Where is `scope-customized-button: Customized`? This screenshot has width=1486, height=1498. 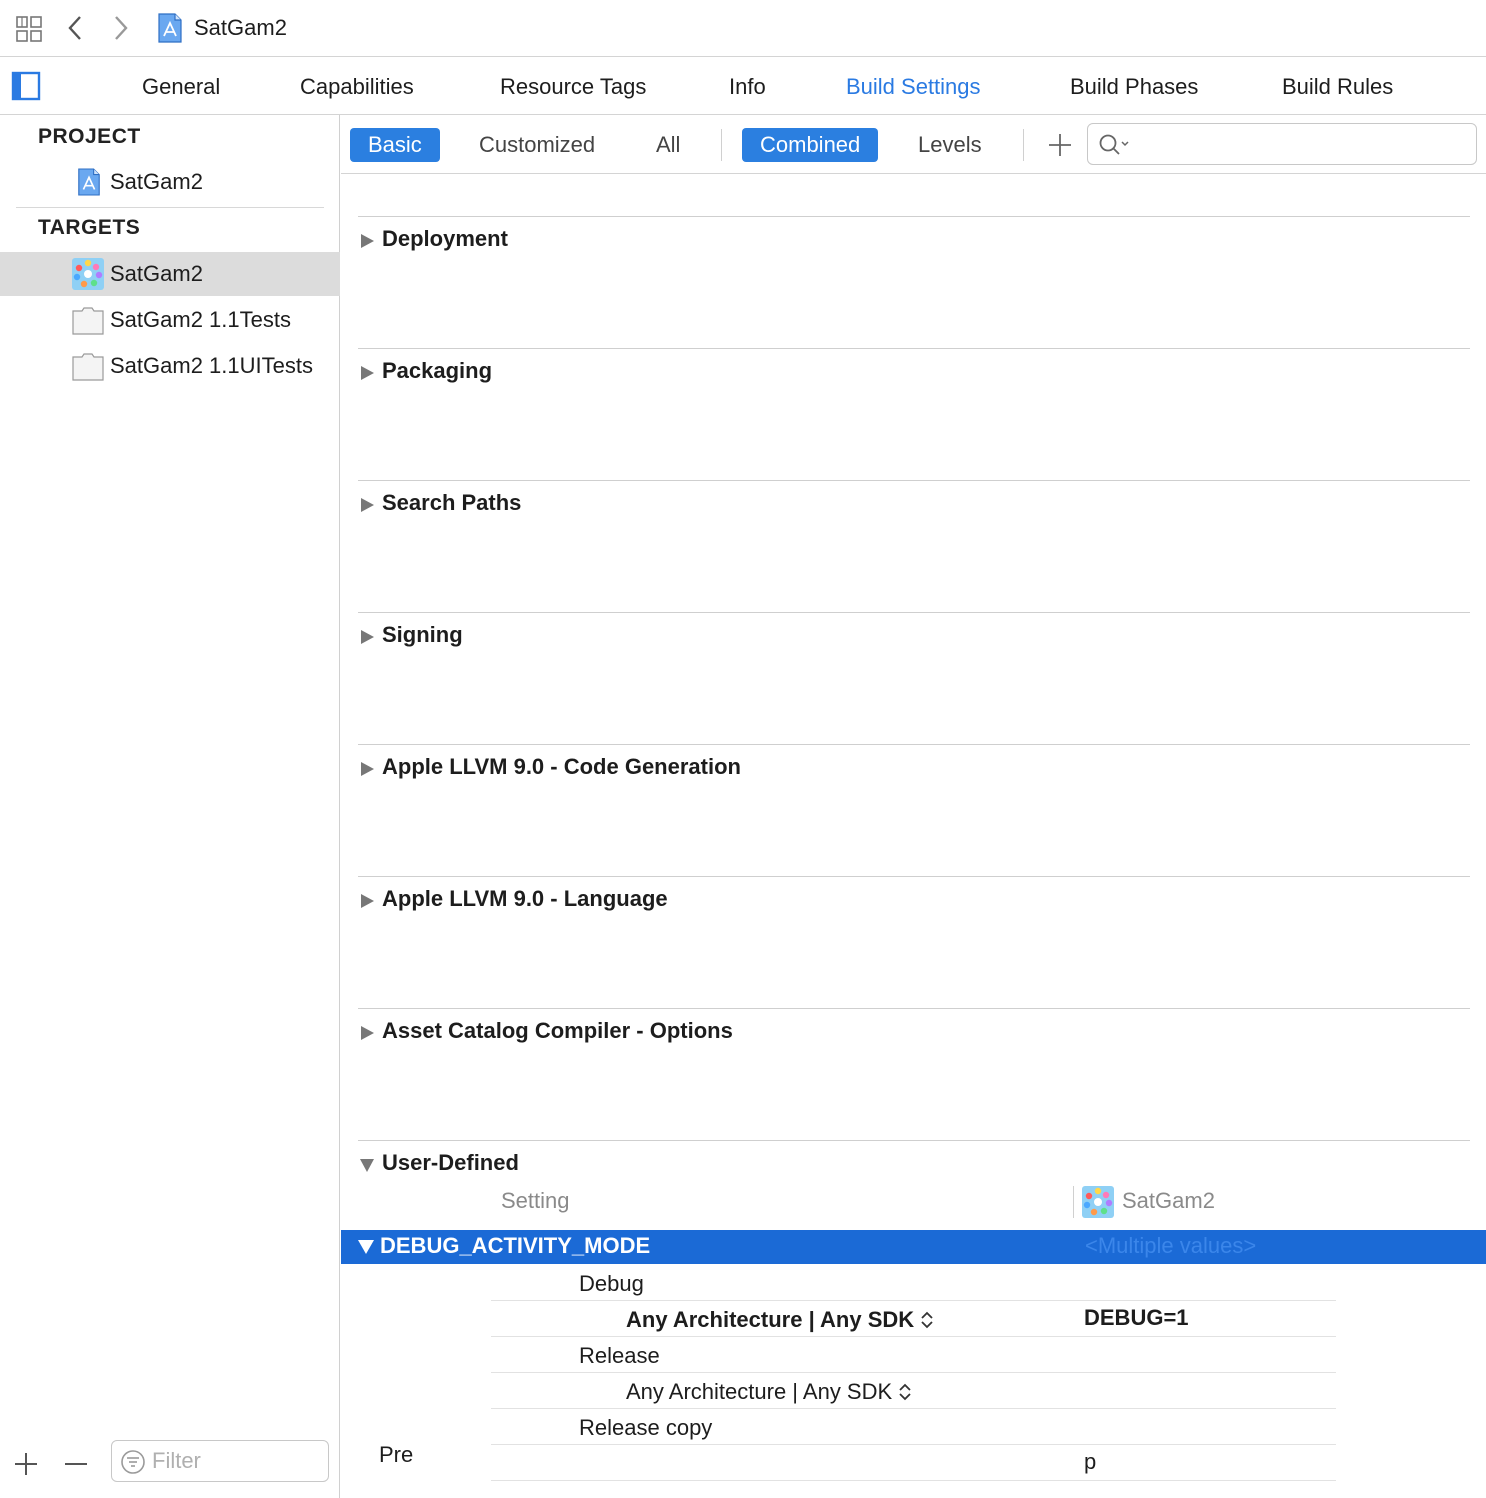 scope-customized-button: Customized is located at coordinates (537, 145).